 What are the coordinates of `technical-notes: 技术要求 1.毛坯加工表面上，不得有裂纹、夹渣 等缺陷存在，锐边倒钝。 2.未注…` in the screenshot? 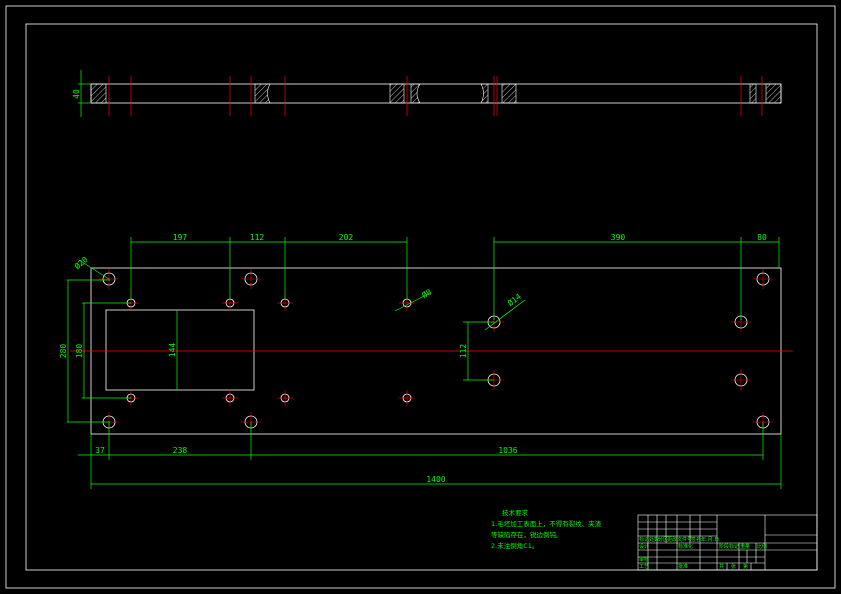 It's located at (546, 529).